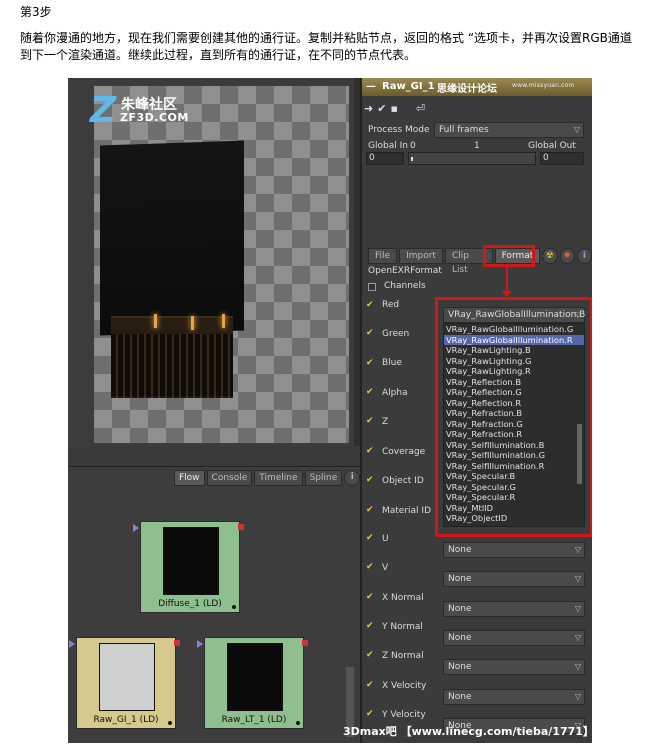  I want to click on collapse-icon: —, so click(371, 86).